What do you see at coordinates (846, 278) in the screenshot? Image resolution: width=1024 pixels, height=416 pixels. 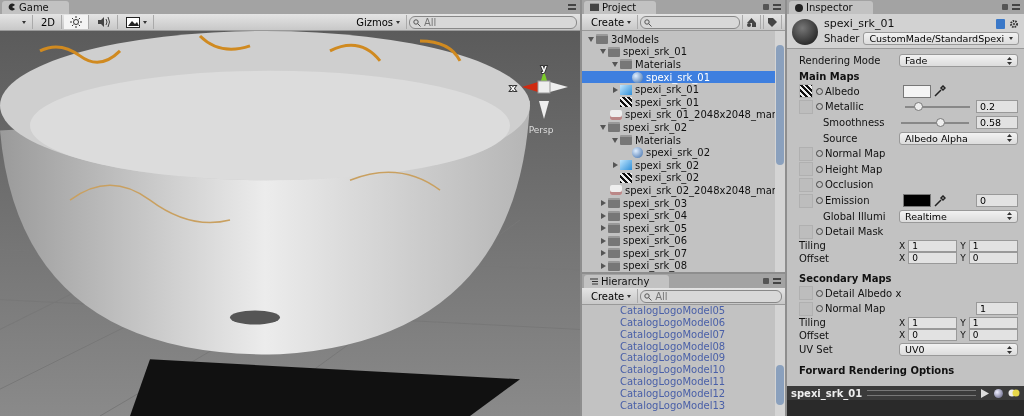 I see `section-header: Secondary Maps` at bounding box center [846, 278].